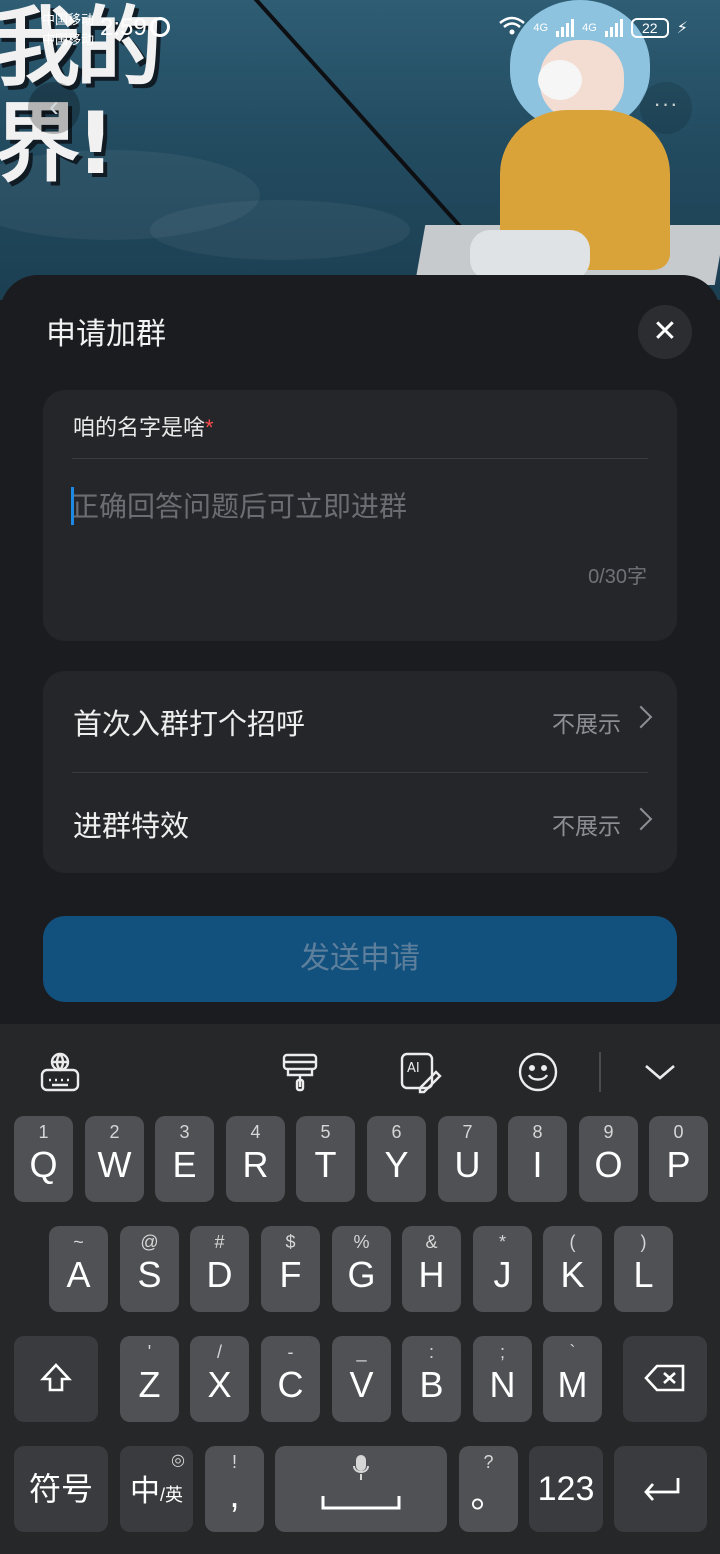 The width and height of the screenshot is (720, 1554). What do you see at coordinates (290, 1242) in the screenshot?
I see `key-sub: $` at bounding box center [290, 1242].